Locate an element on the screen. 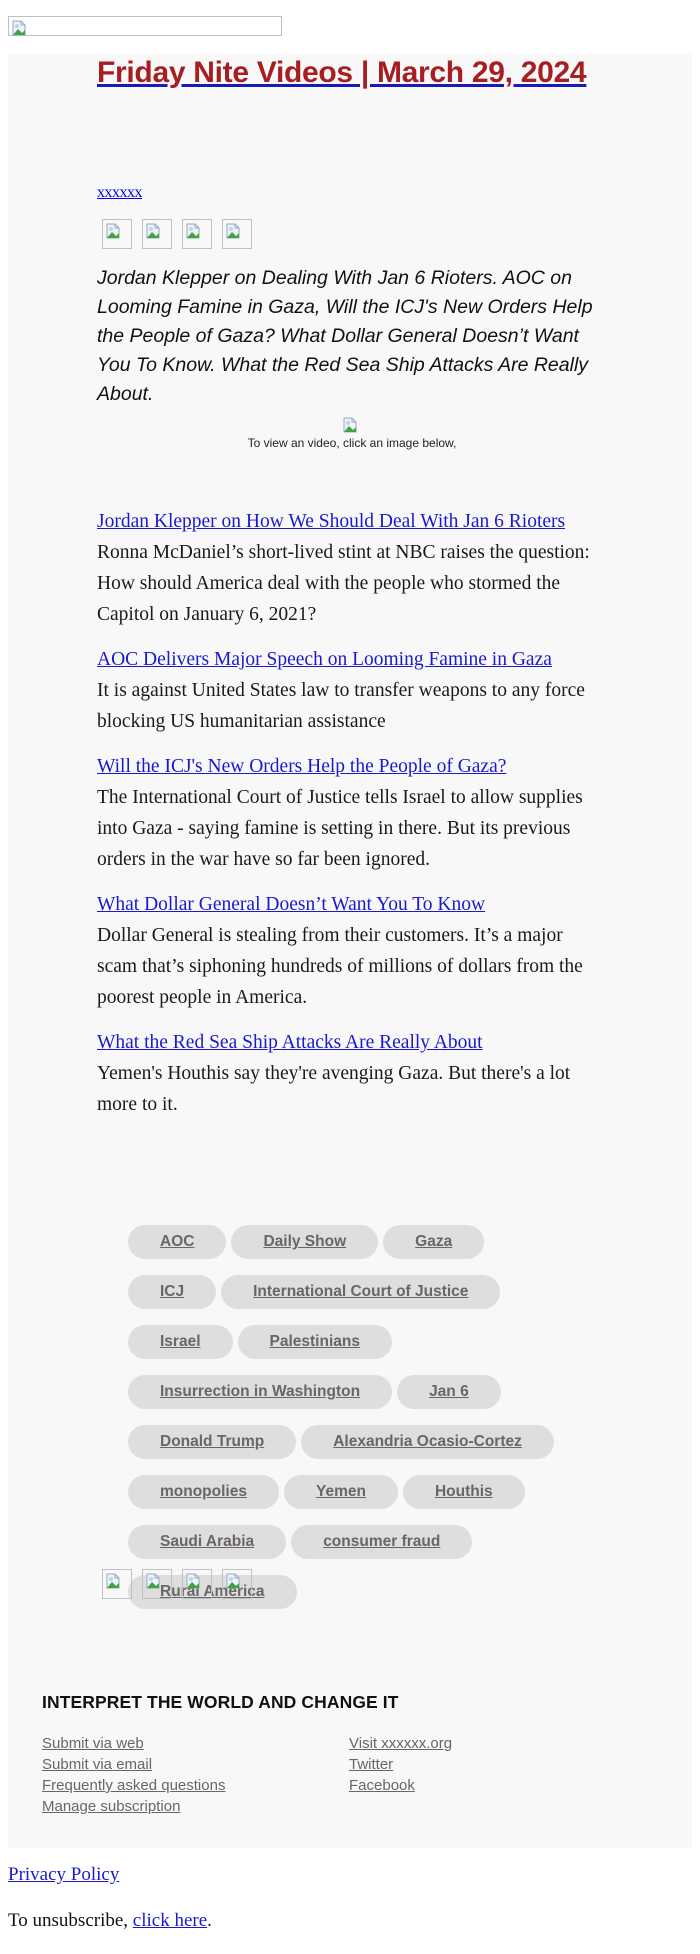 The image size is (700, 1954). header-logo-image is located at coordinates (145, 26).